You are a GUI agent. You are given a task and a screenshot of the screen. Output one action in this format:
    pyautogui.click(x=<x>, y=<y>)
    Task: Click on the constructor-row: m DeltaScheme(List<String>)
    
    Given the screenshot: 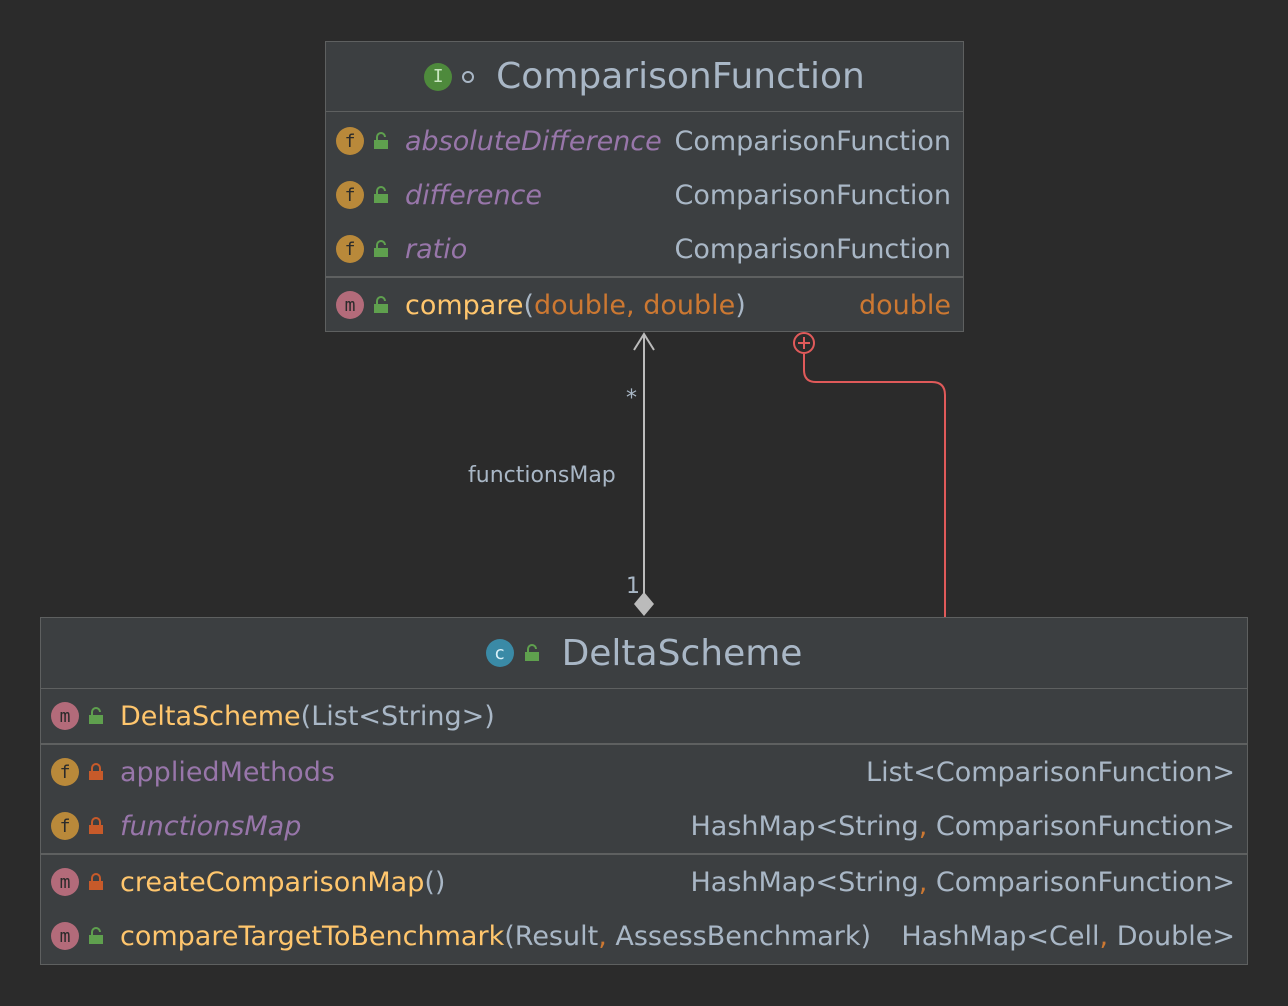 What is the action you would take?
    pyautogui.click(x=644, y=716)
    